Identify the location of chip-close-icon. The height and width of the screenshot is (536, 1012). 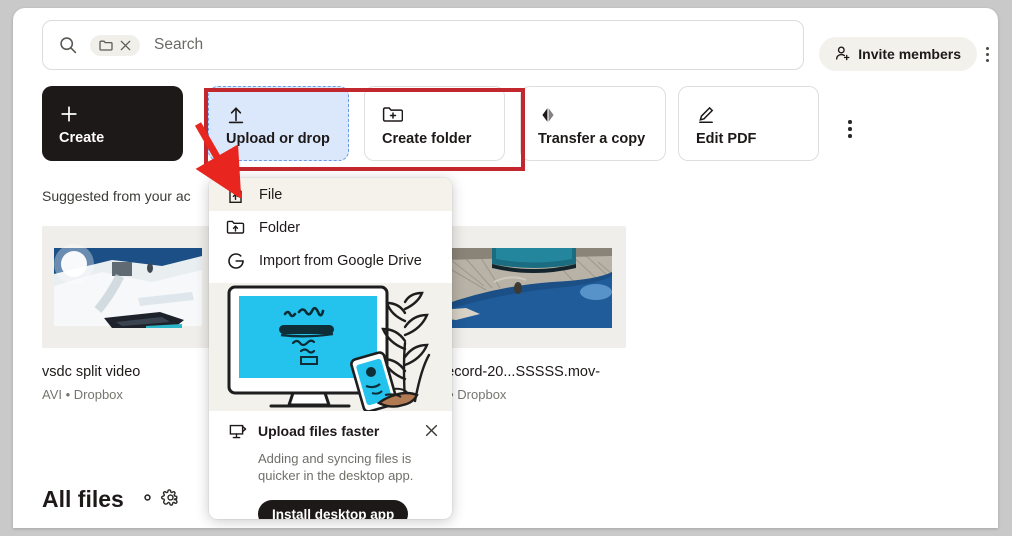
(125, 45).